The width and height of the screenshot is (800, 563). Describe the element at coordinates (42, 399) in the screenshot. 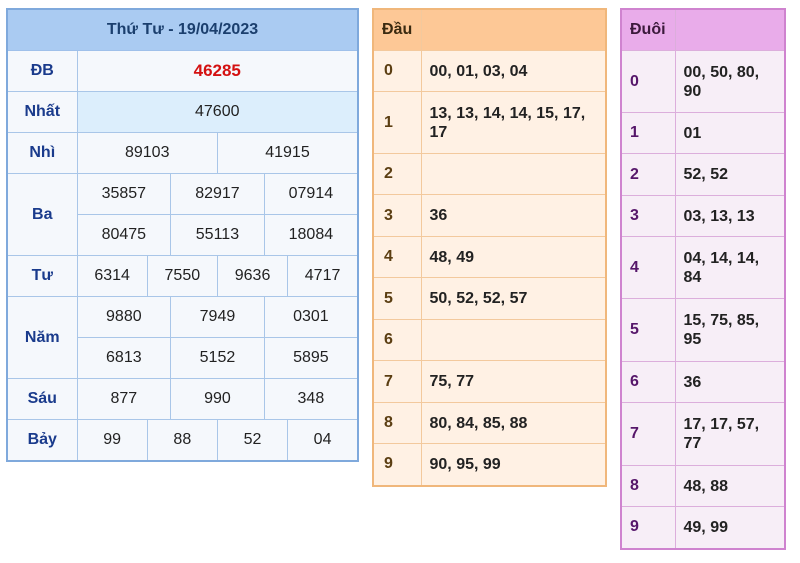

I see `prize-label: Sáu` at that location.